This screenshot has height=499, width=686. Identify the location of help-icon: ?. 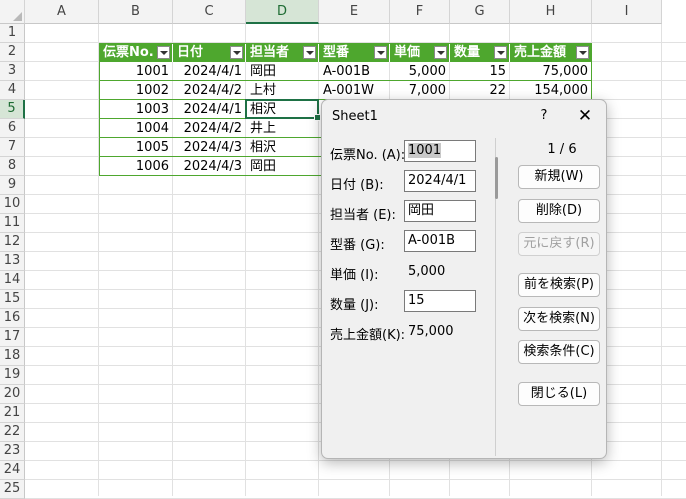
(544, 116).